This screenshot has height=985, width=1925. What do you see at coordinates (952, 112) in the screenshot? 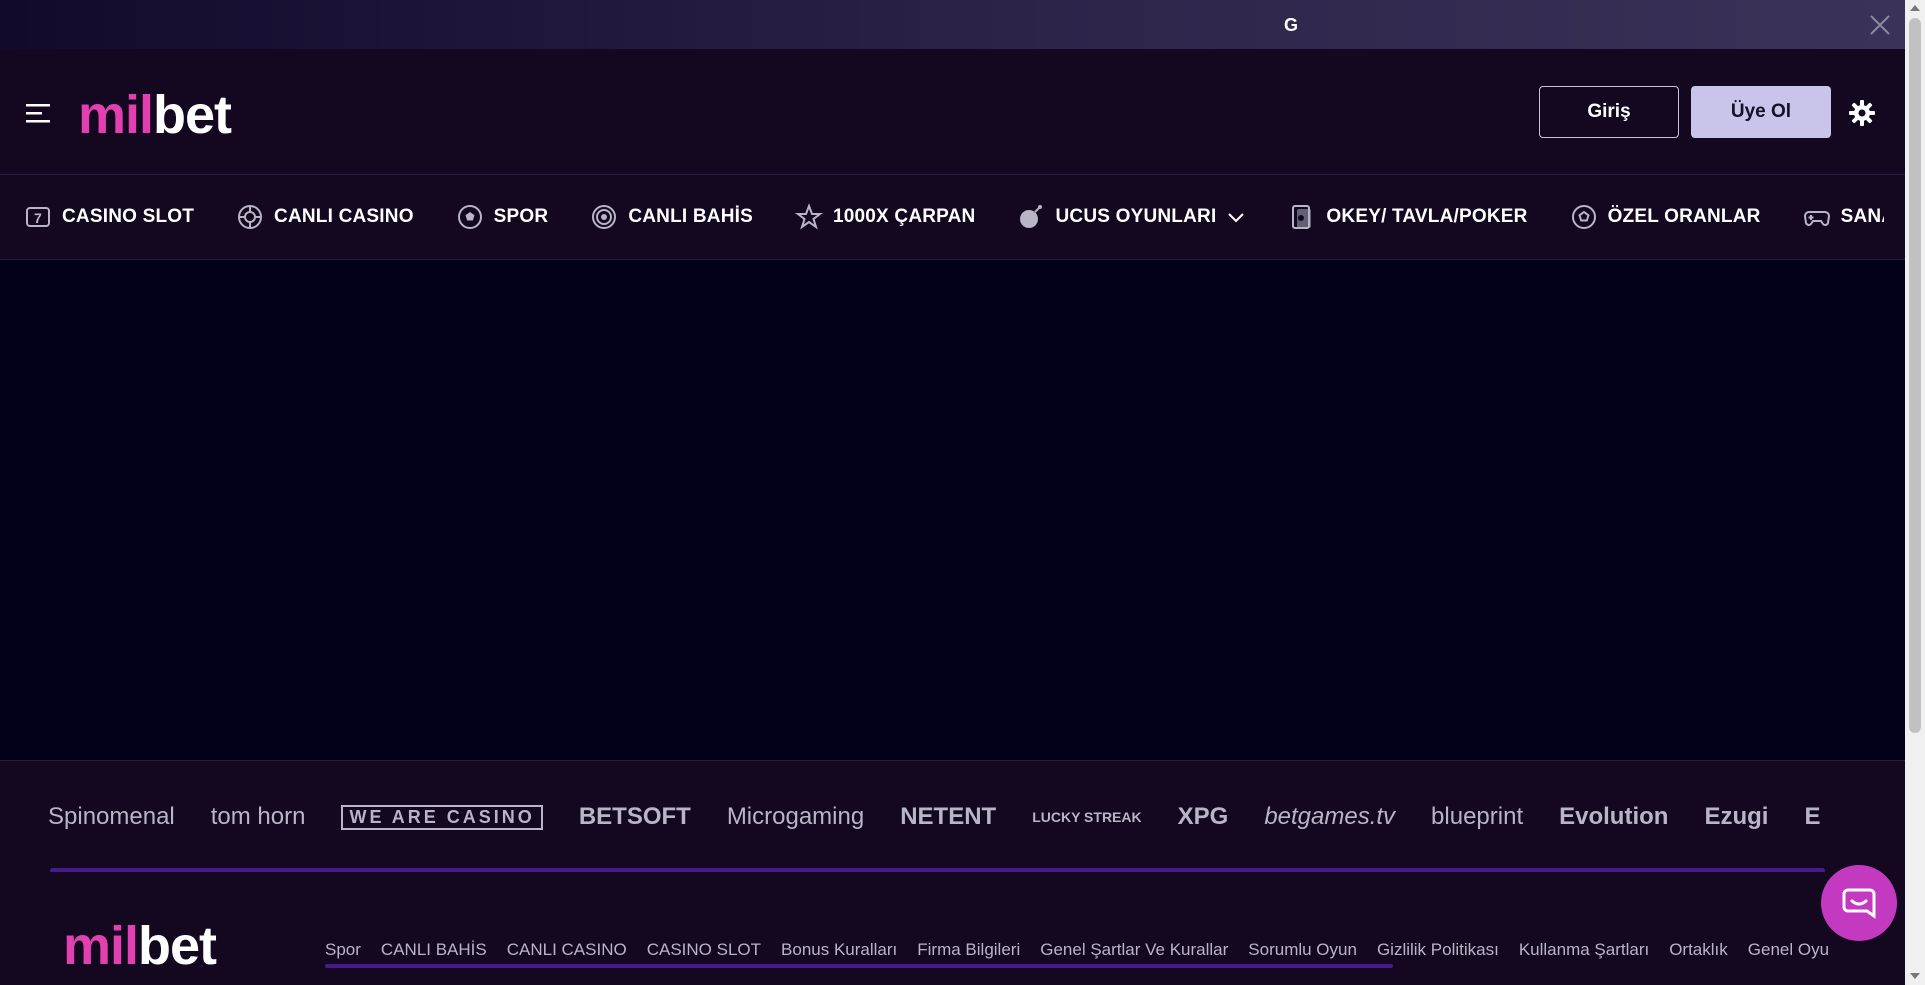
I see `site-header: milbet Giriş Üye Ol` at bounding box center [952, 112].